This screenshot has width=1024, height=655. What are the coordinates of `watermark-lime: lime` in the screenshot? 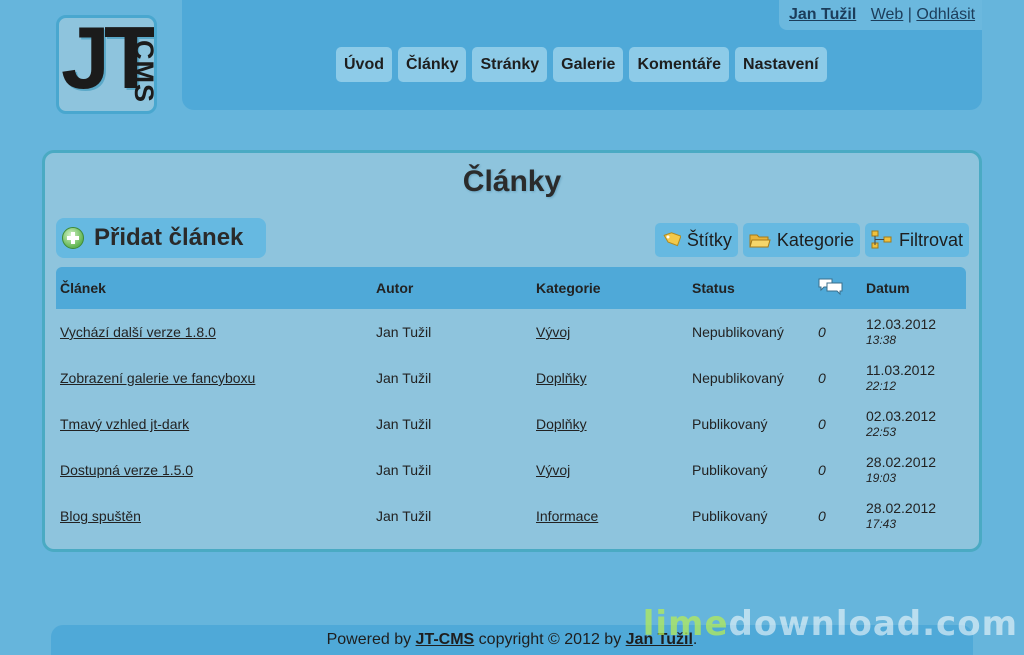 It's located at (685, 624).